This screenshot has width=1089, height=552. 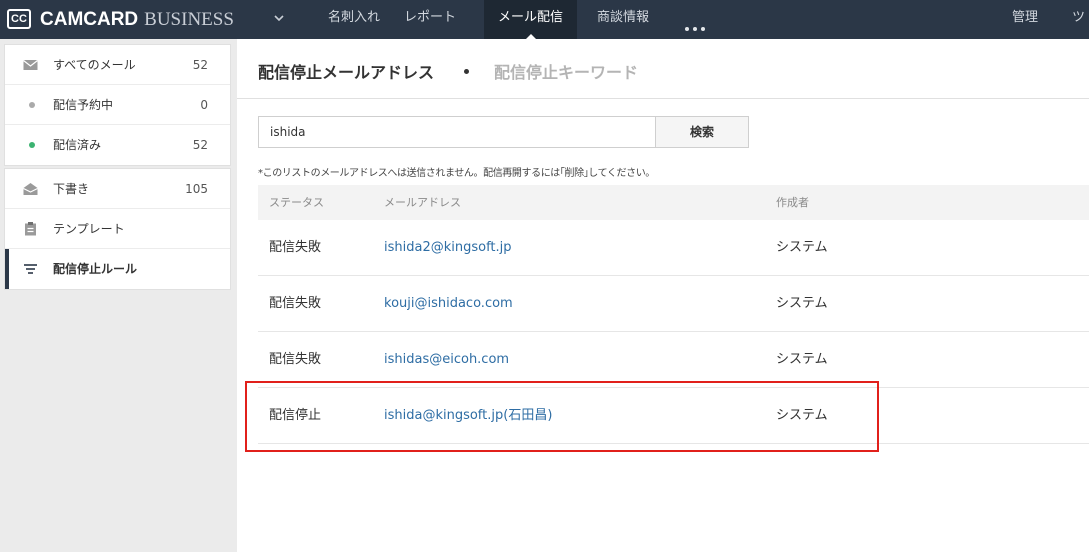 What do you see at coordinates (1078, 19) in the screenshot?
I see `nav-tools: ツ` at bounding box center [1078, 19].